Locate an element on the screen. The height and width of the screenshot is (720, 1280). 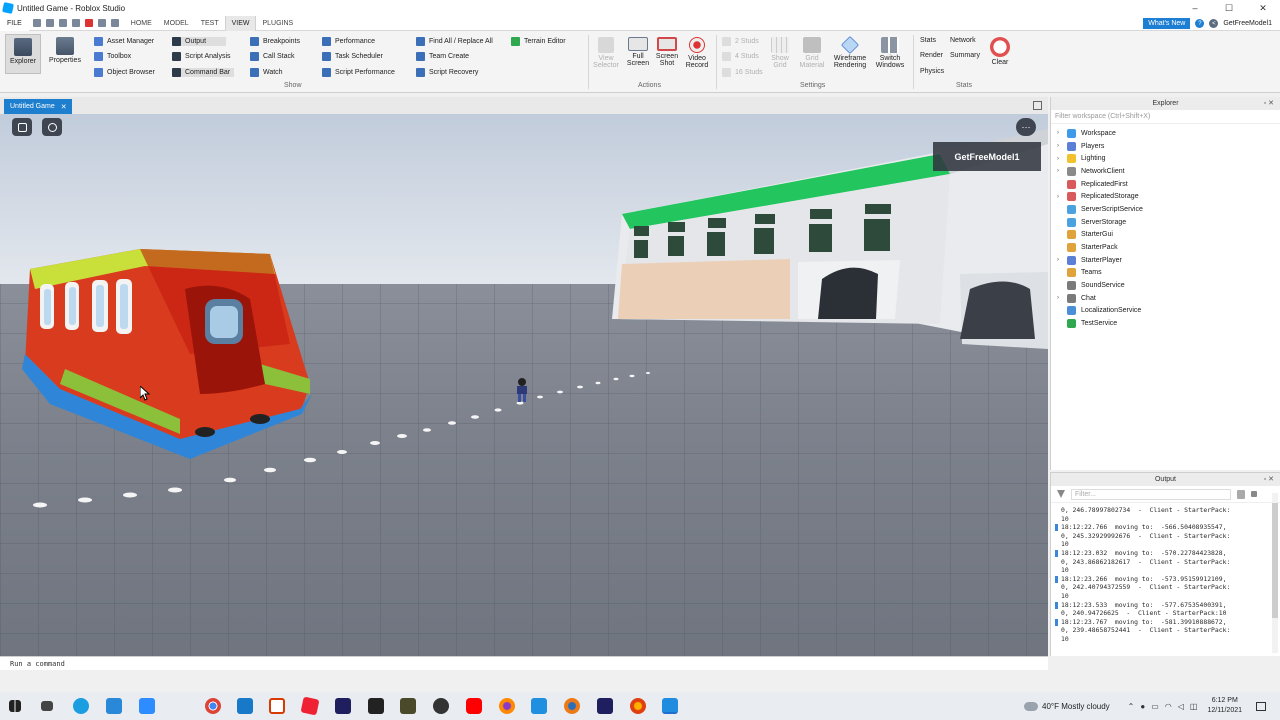
zoom-icon is located at coordinates (147, 706).